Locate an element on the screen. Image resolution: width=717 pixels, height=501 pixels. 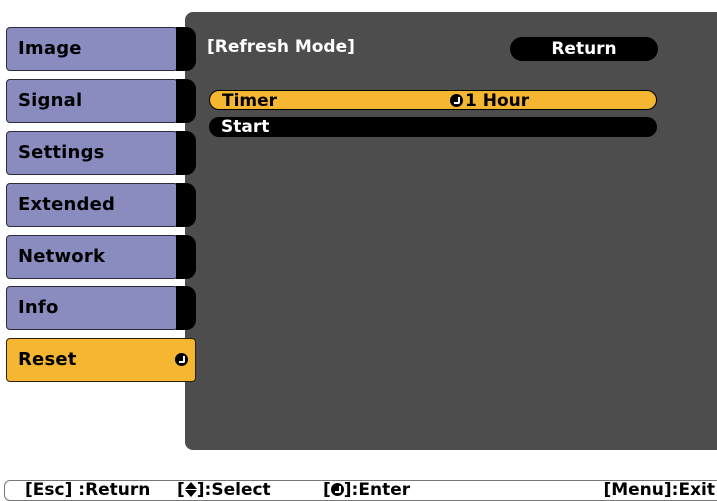
sidebar-item-label: Signal is located at coordinates (50, 100).